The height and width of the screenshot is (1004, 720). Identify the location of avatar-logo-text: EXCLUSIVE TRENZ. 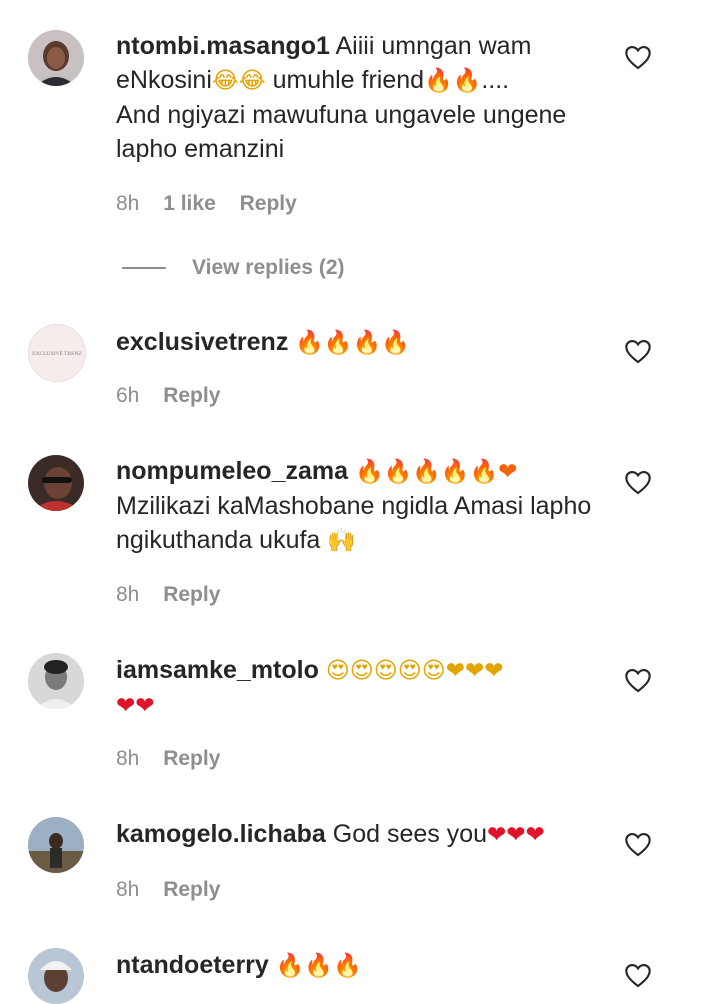
(57, 354).